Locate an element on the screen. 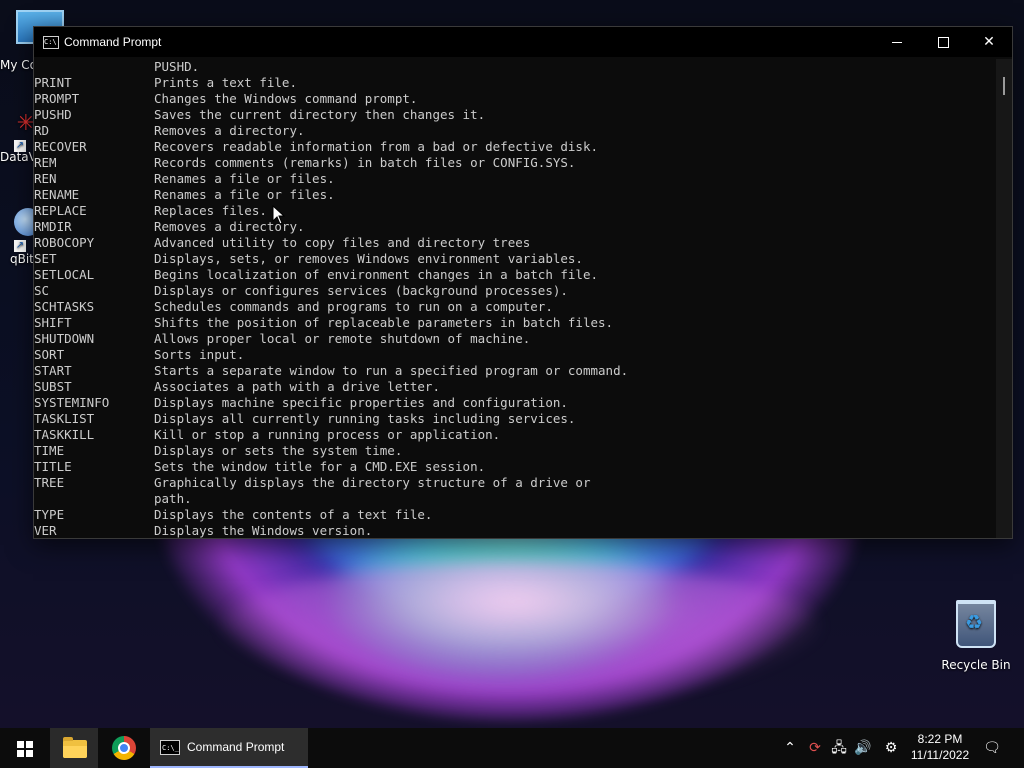 The height and width of the screenshot is (768, 1024). scrollbar-thumb is located at coordinates (1004, 86).